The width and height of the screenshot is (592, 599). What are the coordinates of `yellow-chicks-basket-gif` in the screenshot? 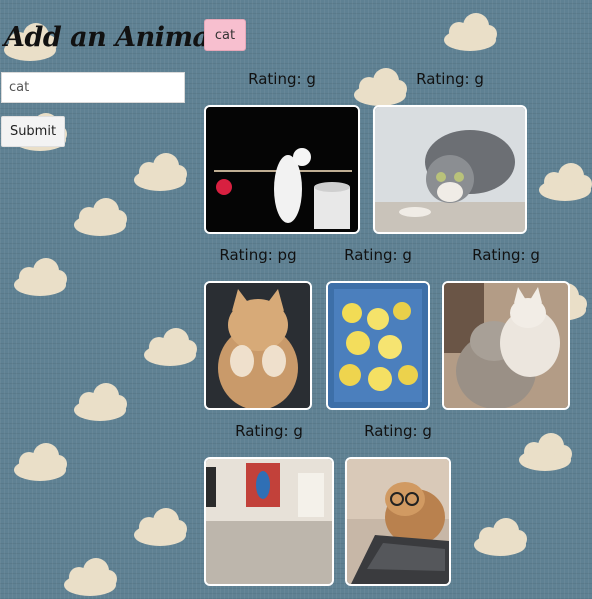 It's located at (378, 345).